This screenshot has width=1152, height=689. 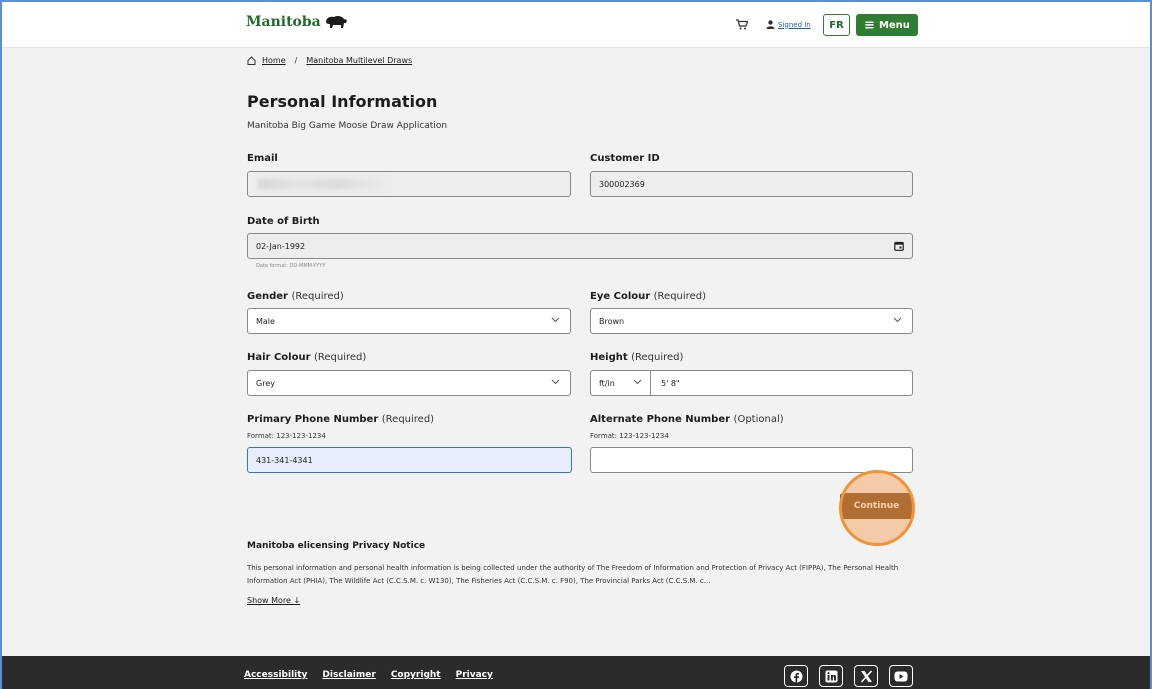 What do you see at coordinates (742, 24) in the screenshot?
I see `cart-icon` at bounding box center [742, 24].